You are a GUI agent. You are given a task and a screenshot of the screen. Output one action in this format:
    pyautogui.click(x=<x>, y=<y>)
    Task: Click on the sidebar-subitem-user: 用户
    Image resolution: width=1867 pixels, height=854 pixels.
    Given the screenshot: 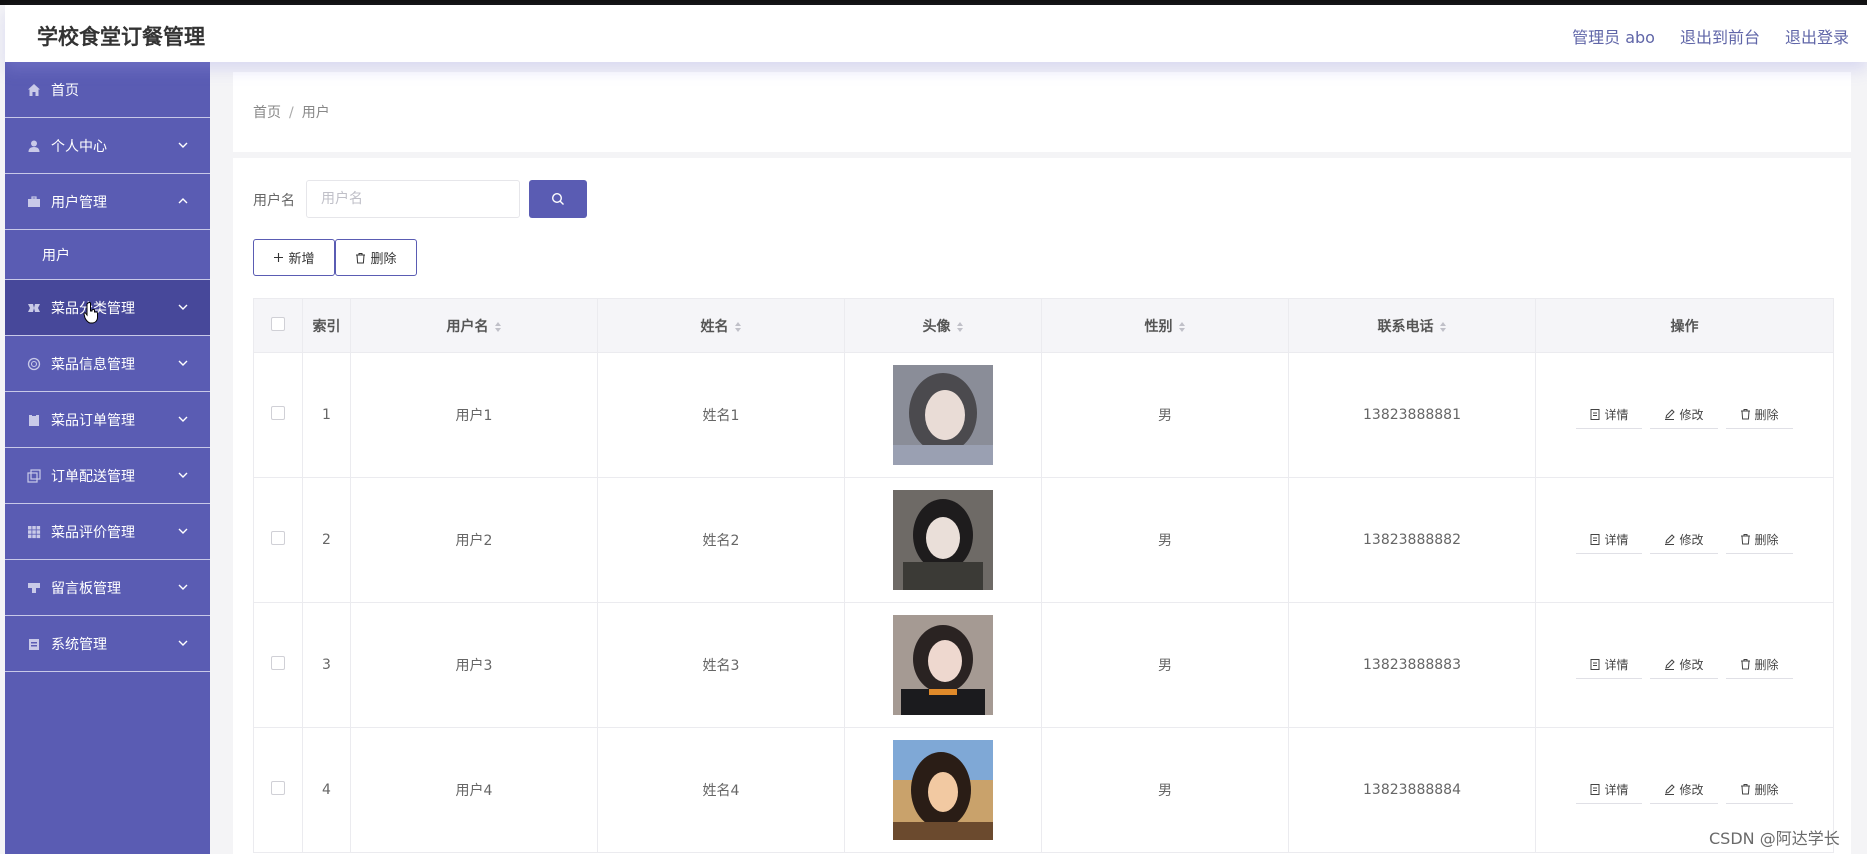 What is the action you would take?
    pyautogui.click(x=107, y=255)
    